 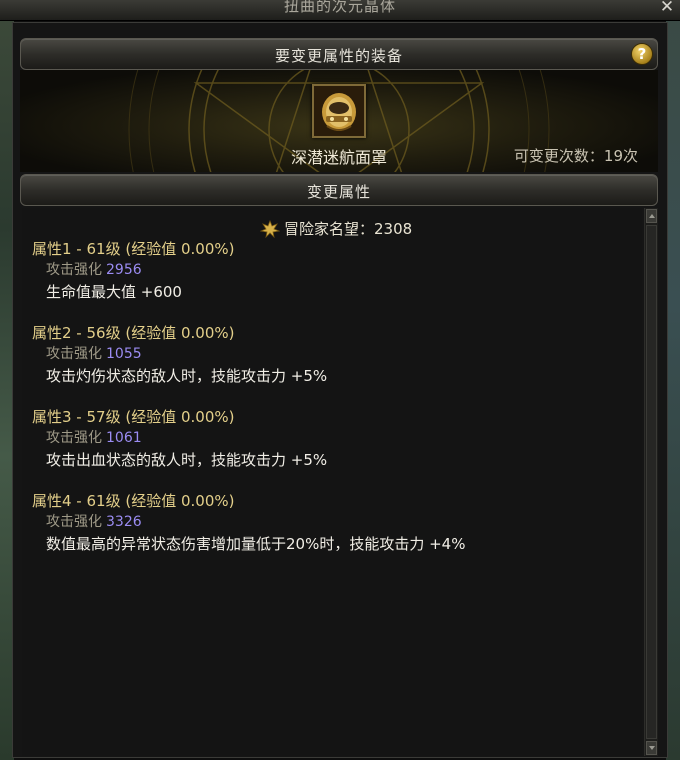 What do you see at coordinates (673, 380) in the screenshot?
I see `background-right-edge` at bounding box center [673, 380].